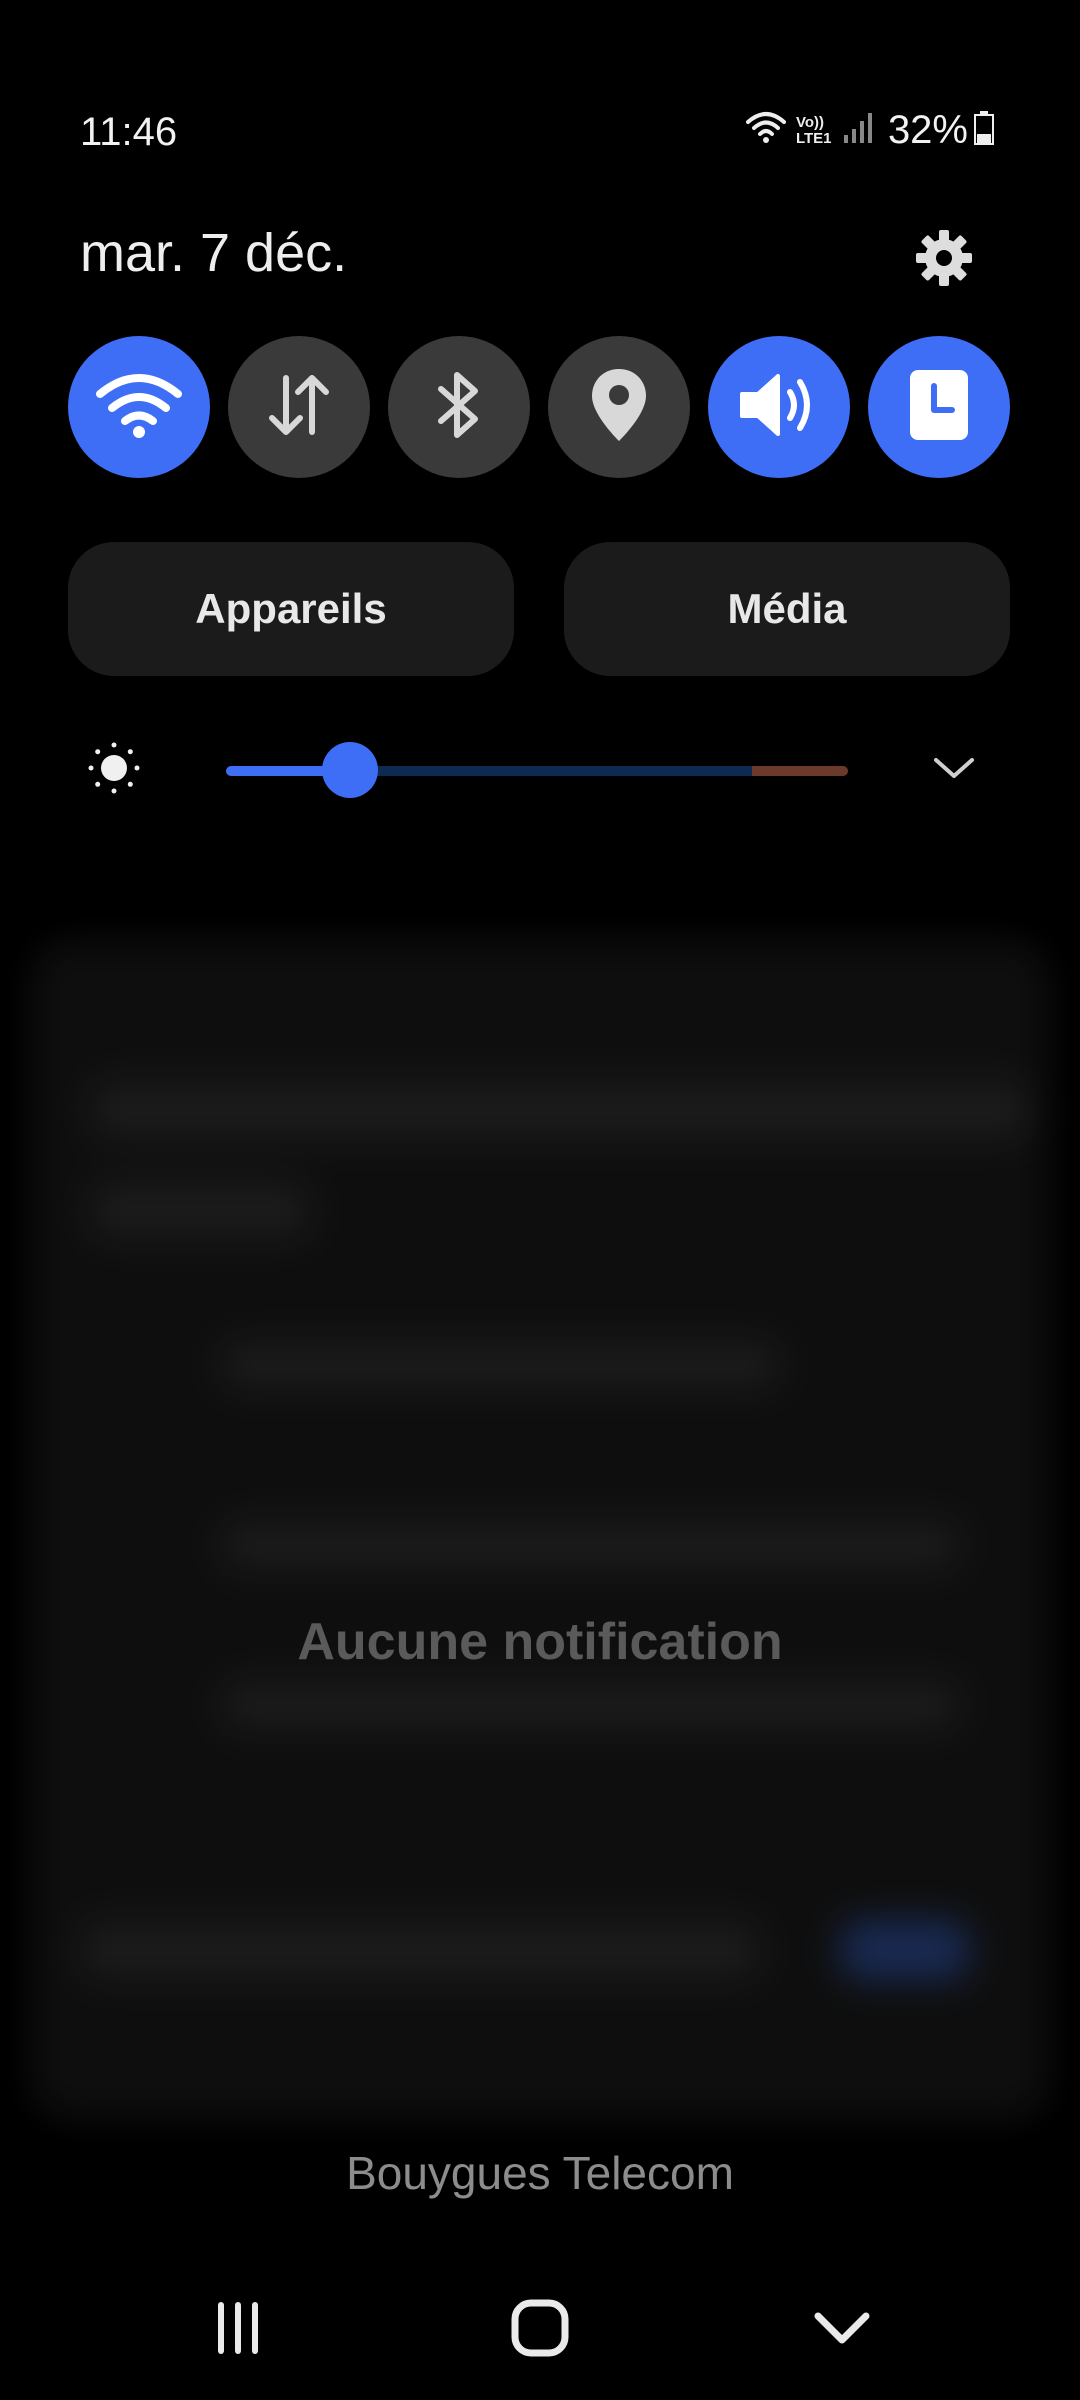  I want to click on brightness-slider-track, so click(537, 771).